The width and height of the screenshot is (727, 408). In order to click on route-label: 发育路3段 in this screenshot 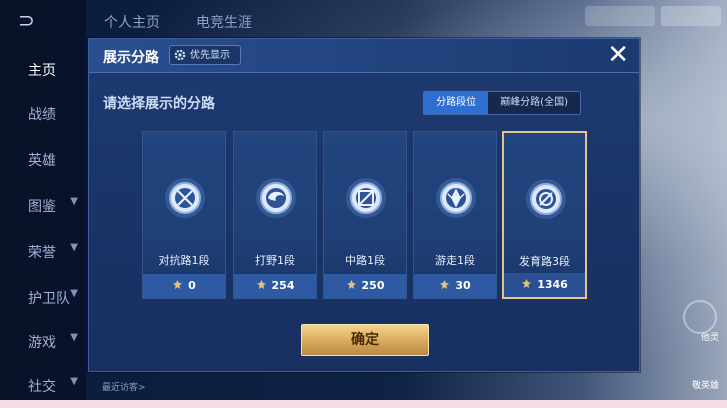, I will do `click(544, 261)`.